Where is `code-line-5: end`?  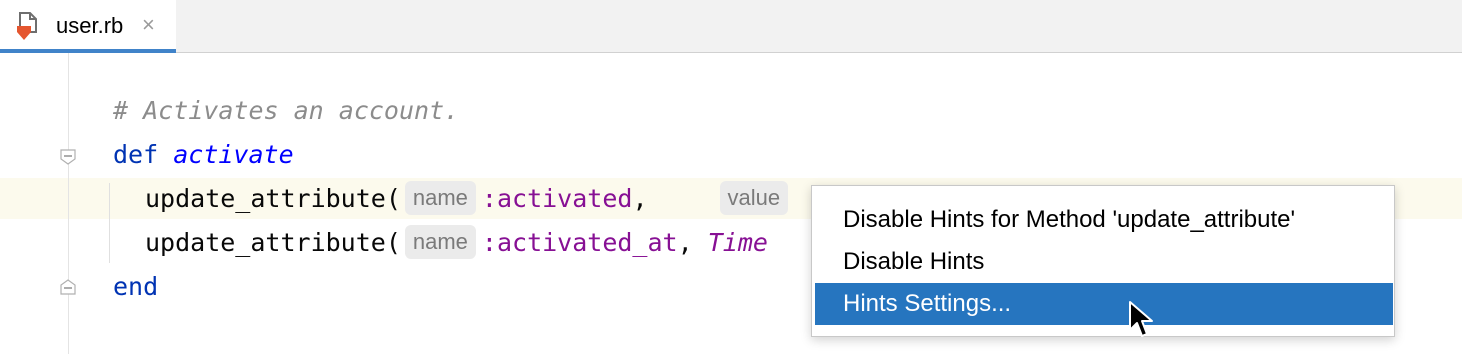 code-line-5: end is located at coordinates (135, 287).